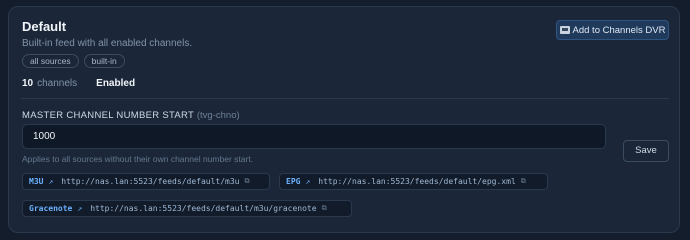  Describe the element at coordinates (293, 181) in the screenshot. I see `epg-link-kind: EPG` at that location.